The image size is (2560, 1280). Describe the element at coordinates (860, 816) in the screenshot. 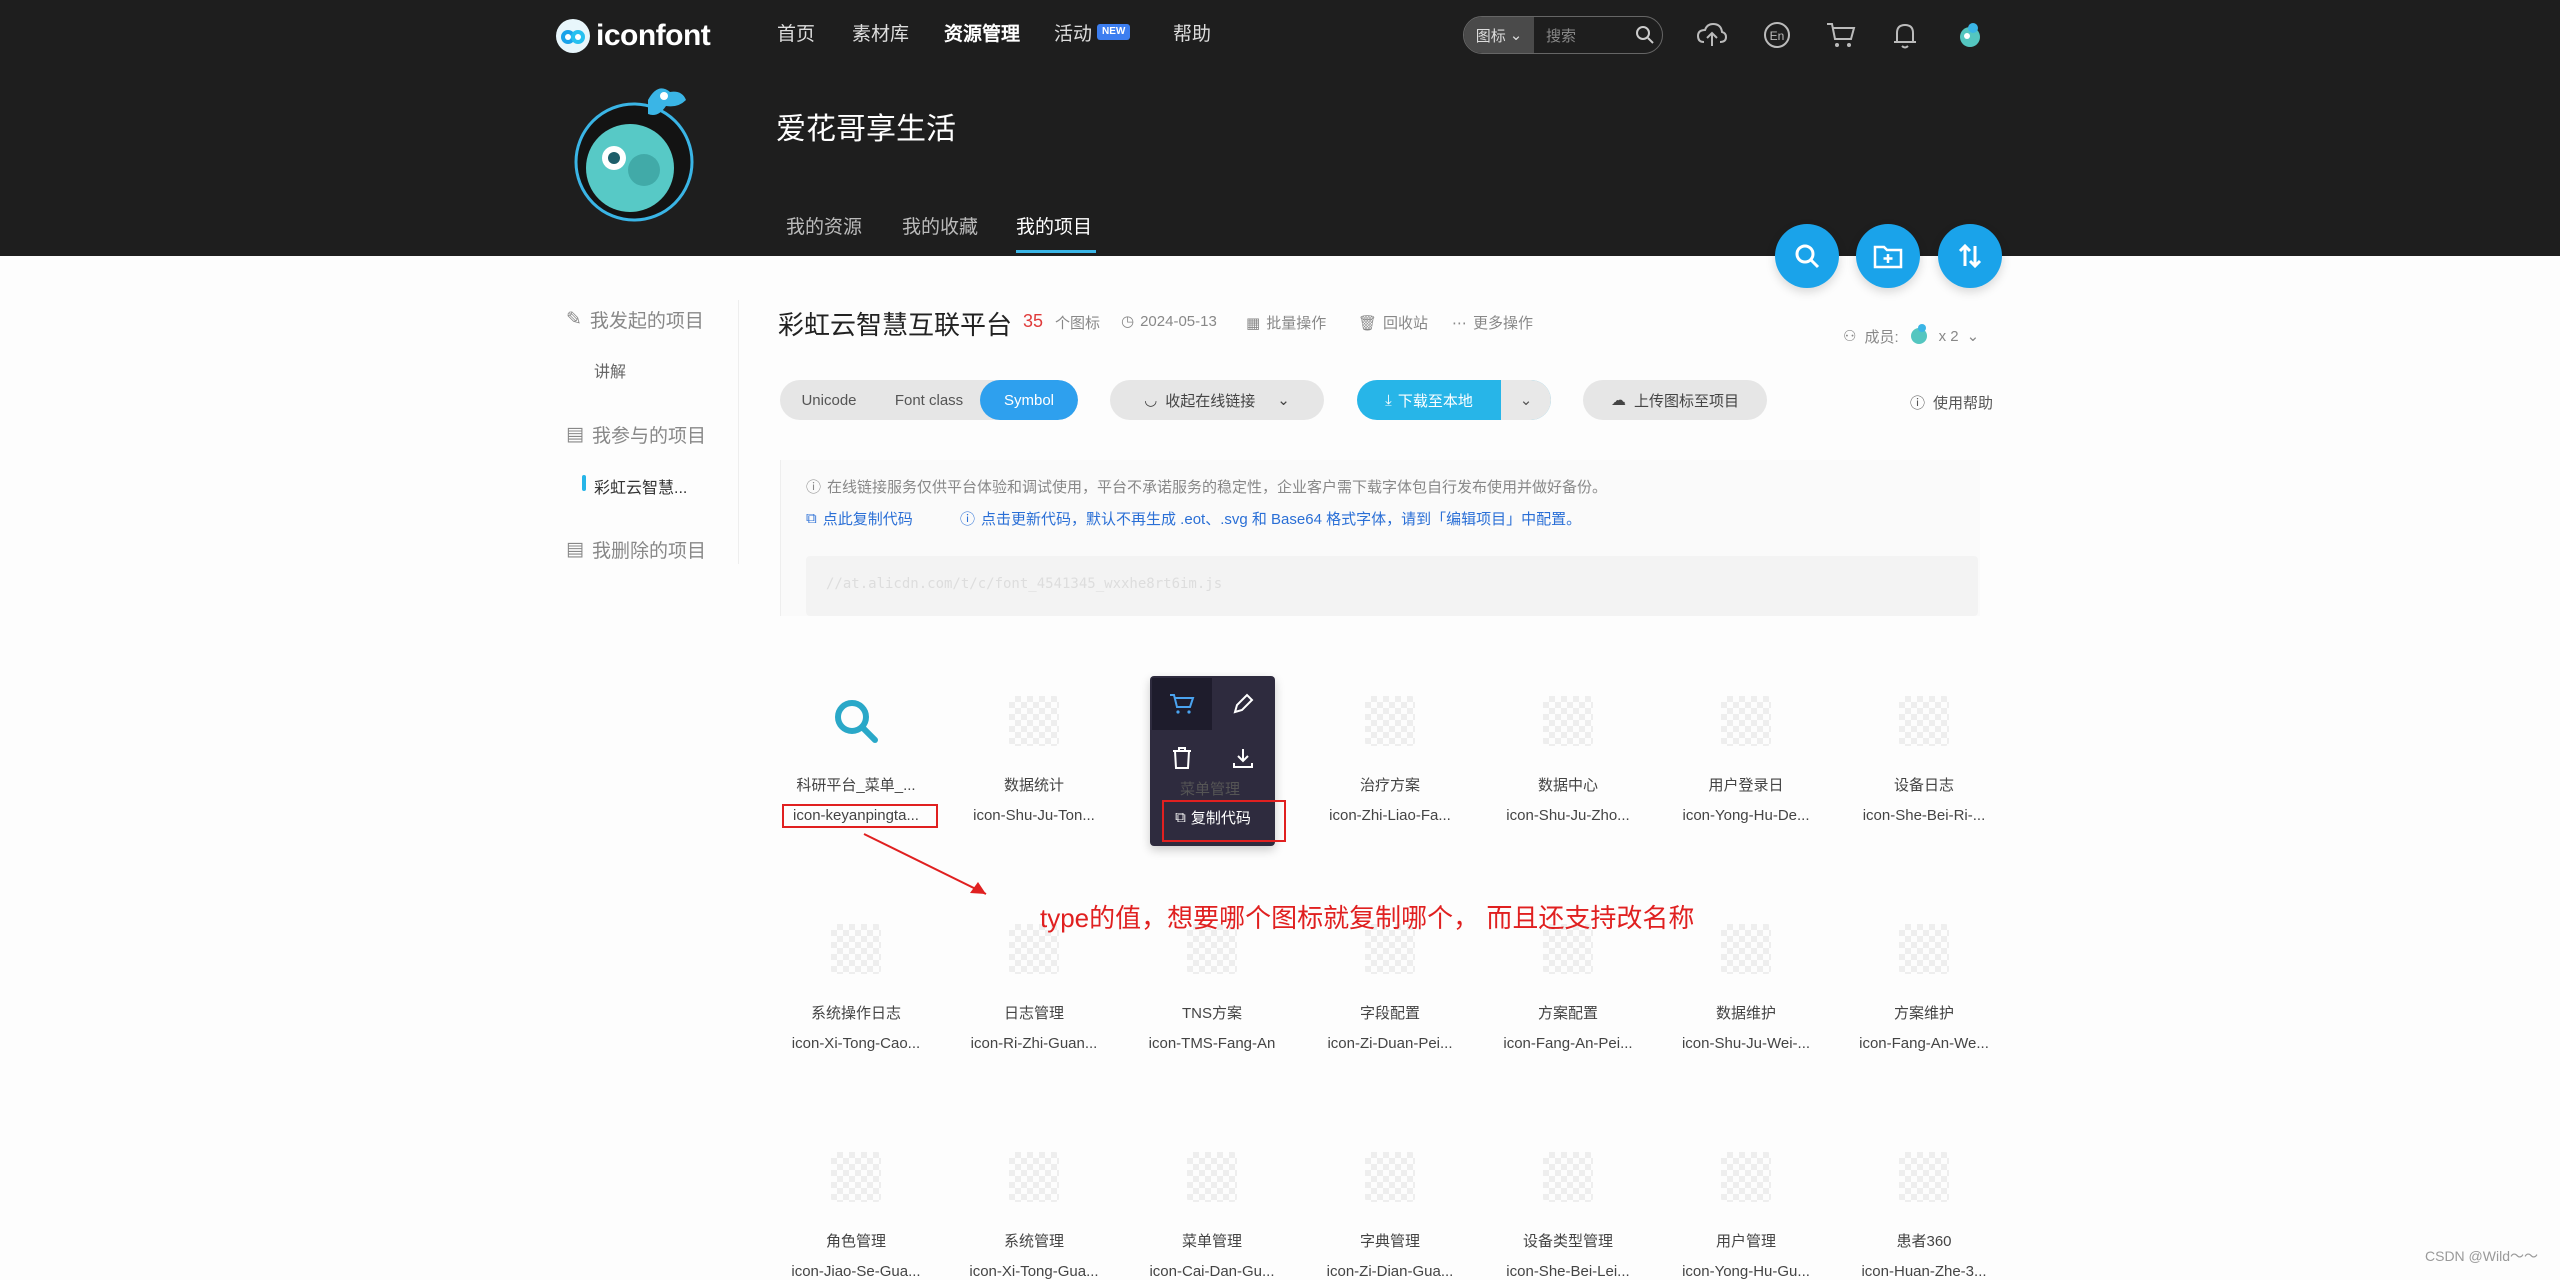

I see `highlight-box` at that location.